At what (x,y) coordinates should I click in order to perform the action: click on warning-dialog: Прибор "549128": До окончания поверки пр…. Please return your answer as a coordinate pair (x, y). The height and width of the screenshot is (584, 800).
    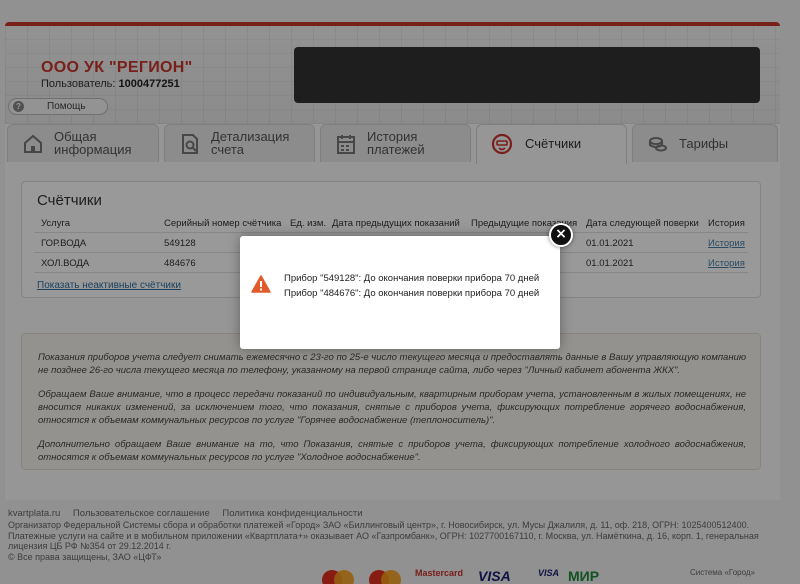
    Looking at the image, I should click on (400, 292).